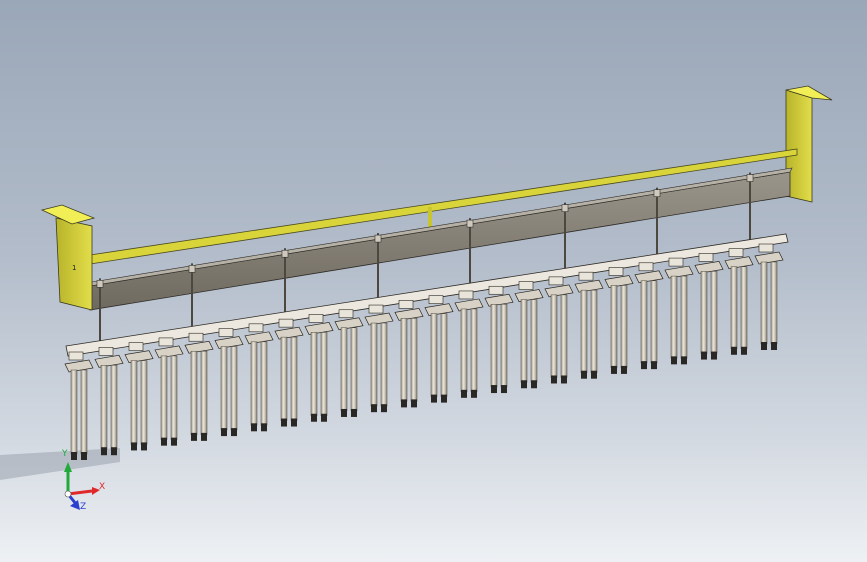 The height and width of the screenshot is (562, 867). I want to click on end-plate-mark: 1, so click(74, 268).